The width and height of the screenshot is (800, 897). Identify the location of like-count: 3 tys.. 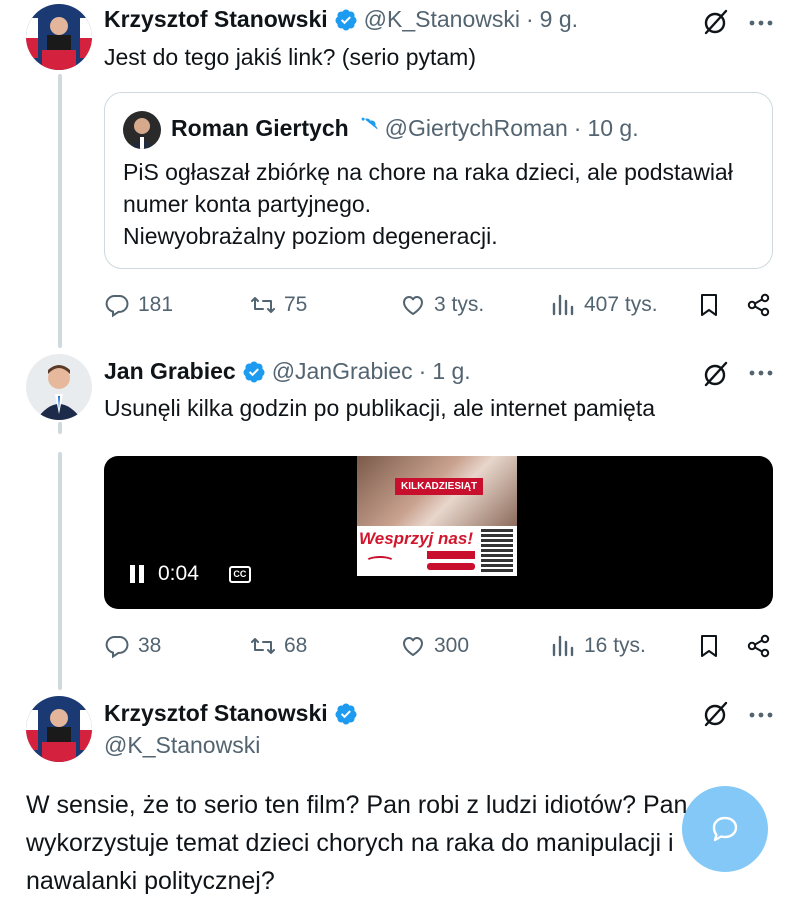
(459, 304).